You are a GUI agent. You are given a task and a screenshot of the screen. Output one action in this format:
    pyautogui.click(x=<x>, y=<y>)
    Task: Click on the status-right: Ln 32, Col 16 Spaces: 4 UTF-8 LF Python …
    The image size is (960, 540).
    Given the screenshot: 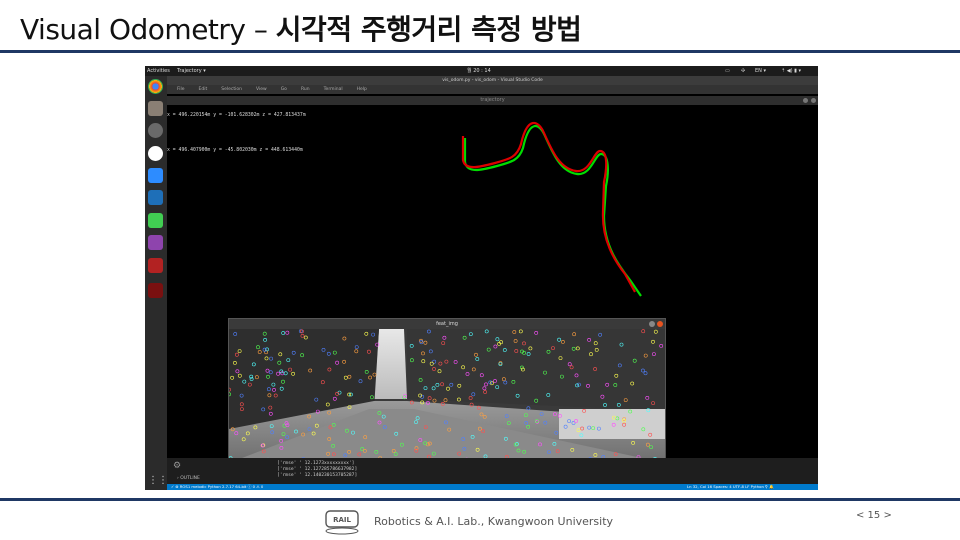 What is the action you would take?
    pyautogui.click(x=730, y=487)
    